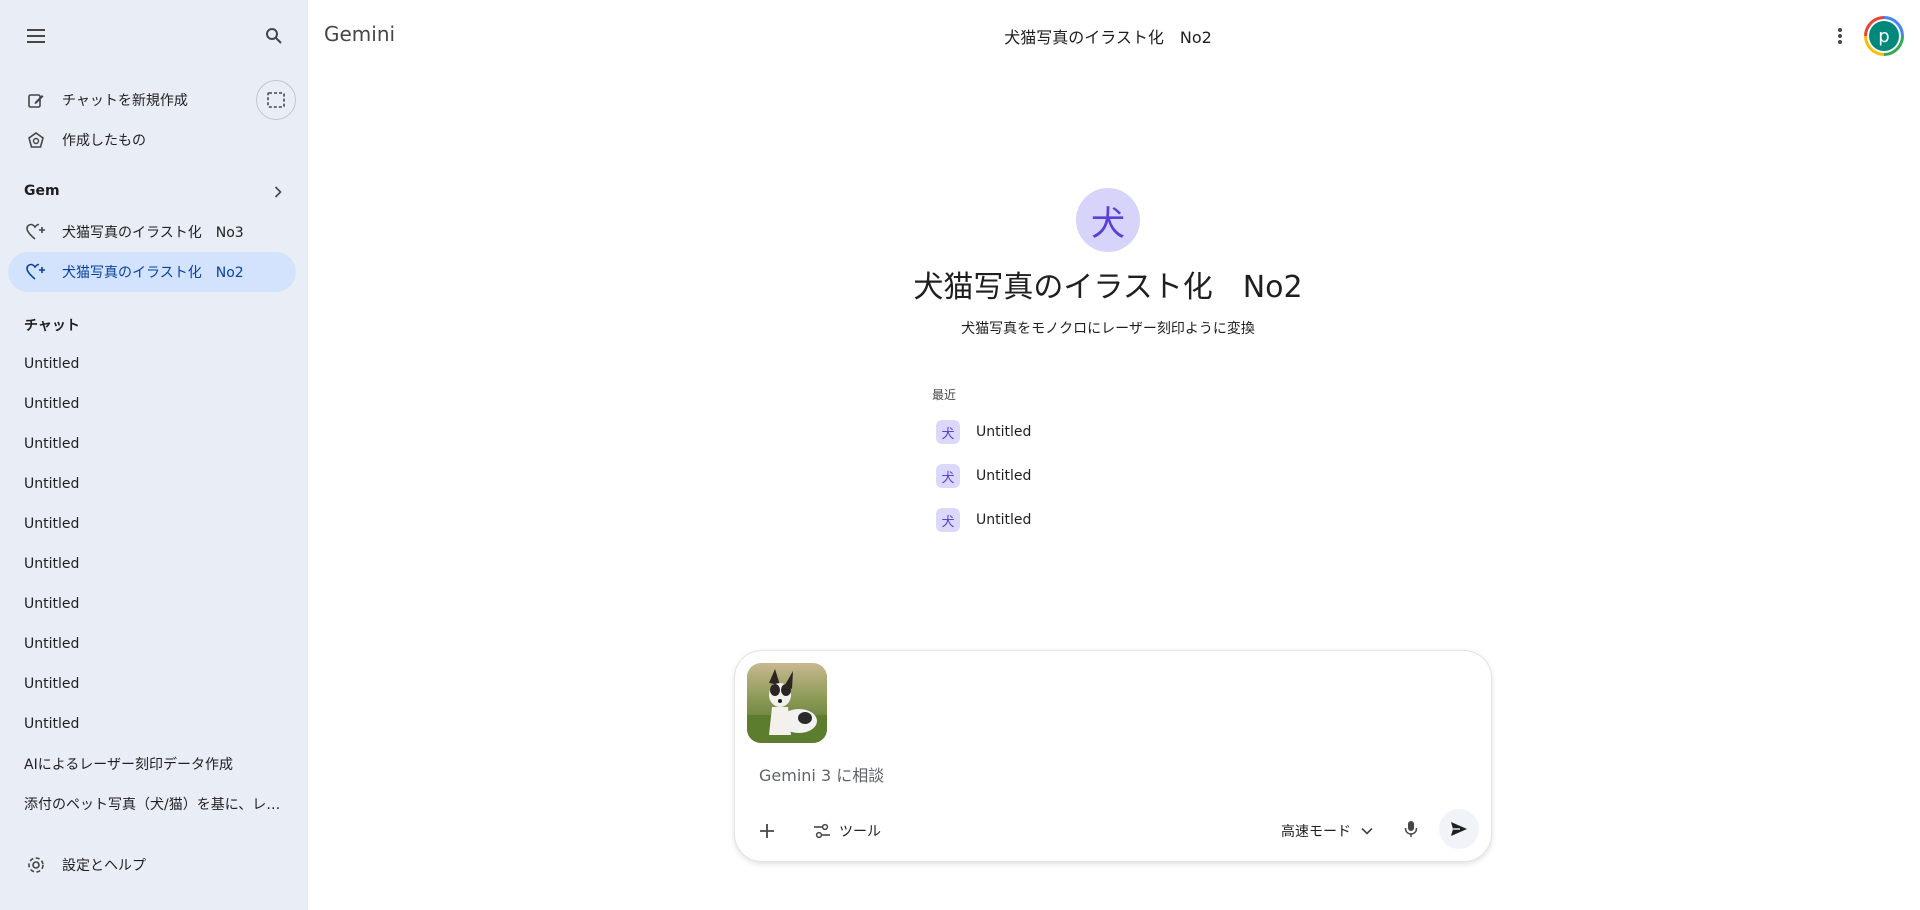 This screenshot has width=1920, height=910. I want to click on sidebar-gem-no3: 犬猫写真のイラスト化 No3, so click(152, 232).